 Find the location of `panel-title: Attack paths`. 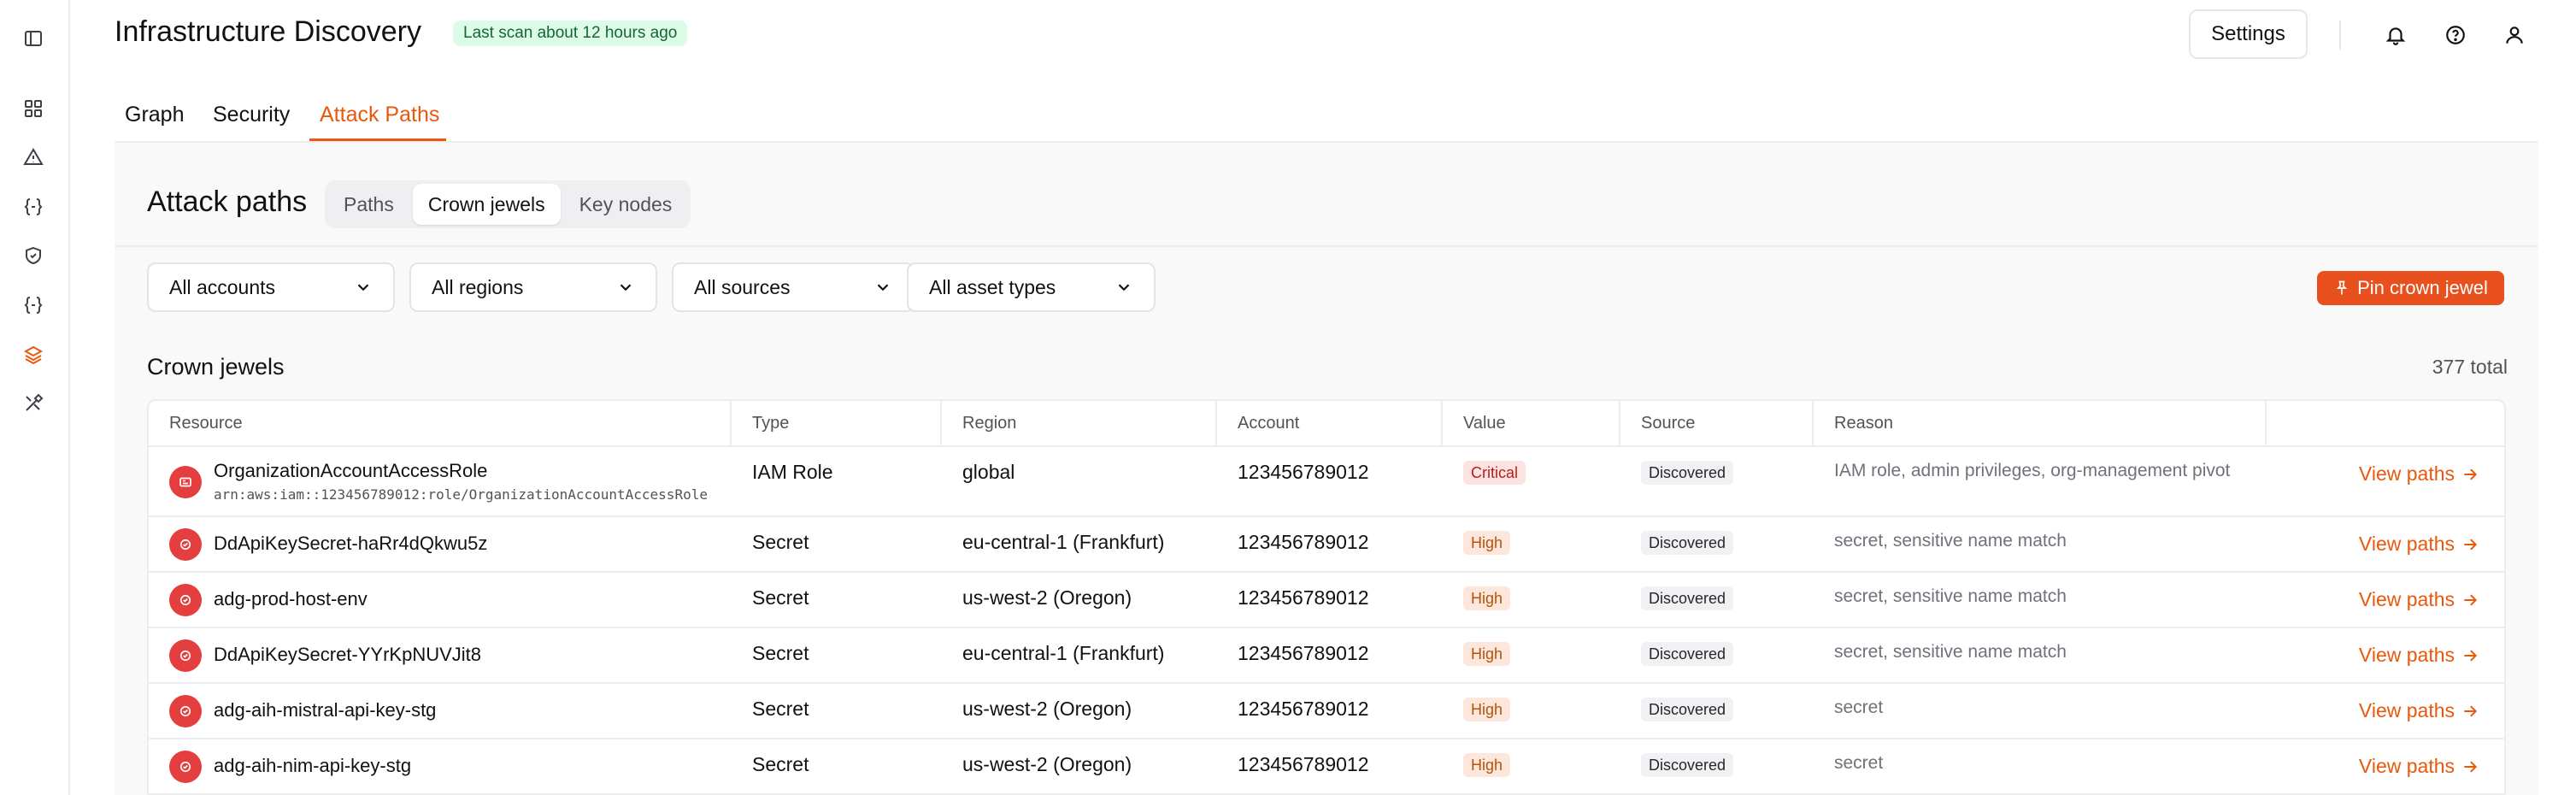

panel-title: Attack paths is located at coordinates (227, 202).